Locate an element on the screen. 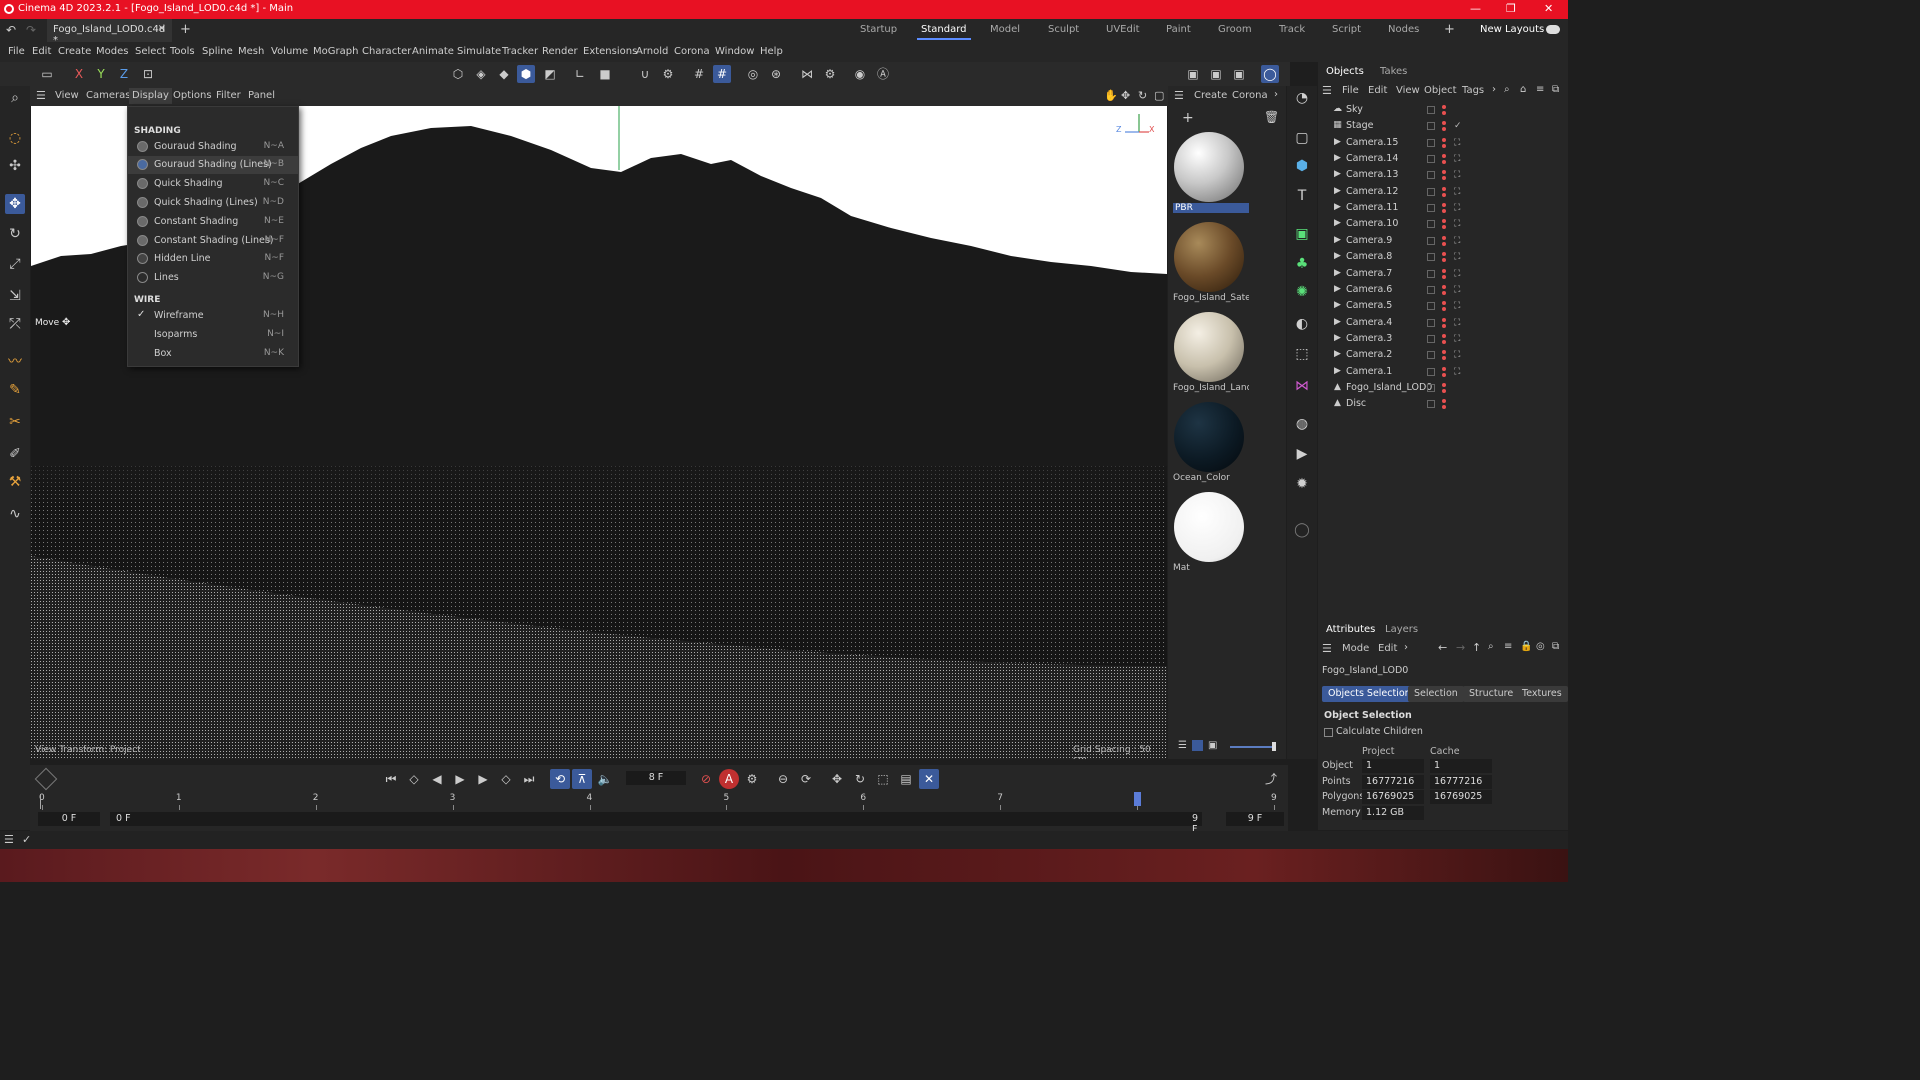 The height and width of the screenshot is (1080, 1920). layout-tab-startup: Startup is located at coordinates (878, 29).